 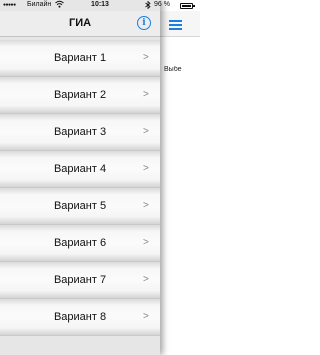 I want to click on list-item-variant-5: Вариант 5 >, so click(x=80, y=206).